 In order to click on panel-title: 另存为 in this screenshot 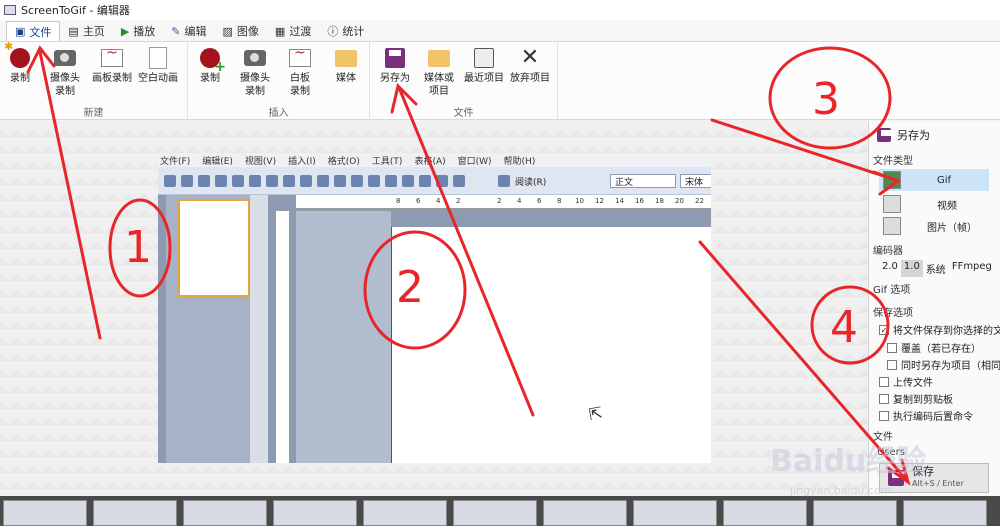, I will do `click(903, 135)`.